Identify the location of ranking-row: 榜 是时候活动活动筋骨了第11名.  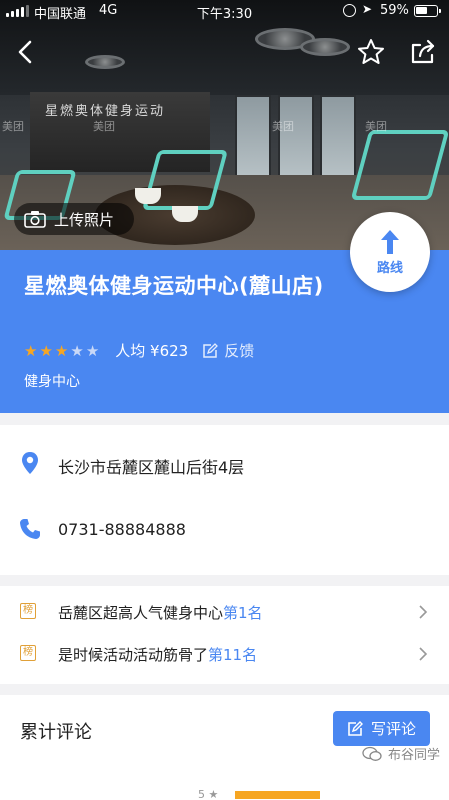
(224, 654).